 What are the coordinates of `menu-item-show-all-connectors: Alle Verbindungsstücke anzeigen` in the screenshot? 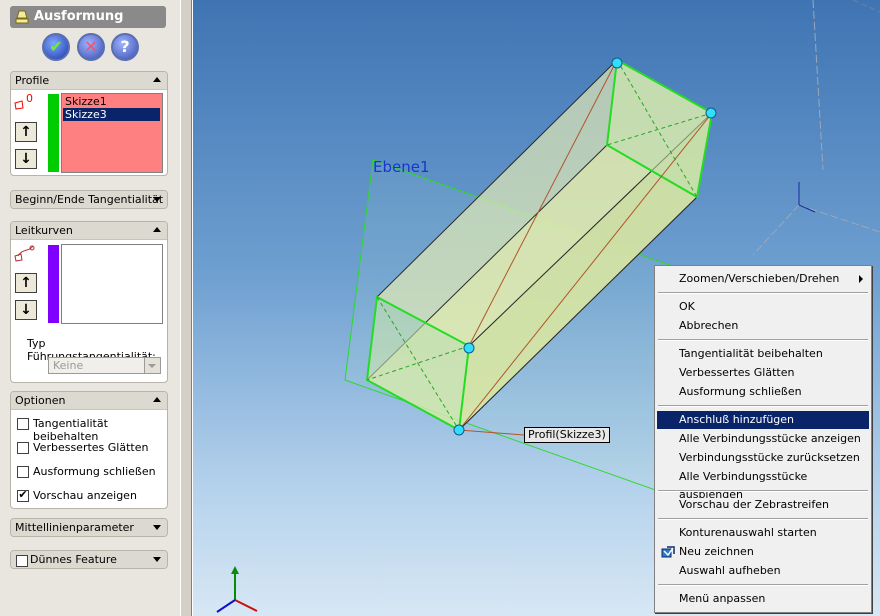 It's located at (763, 439).